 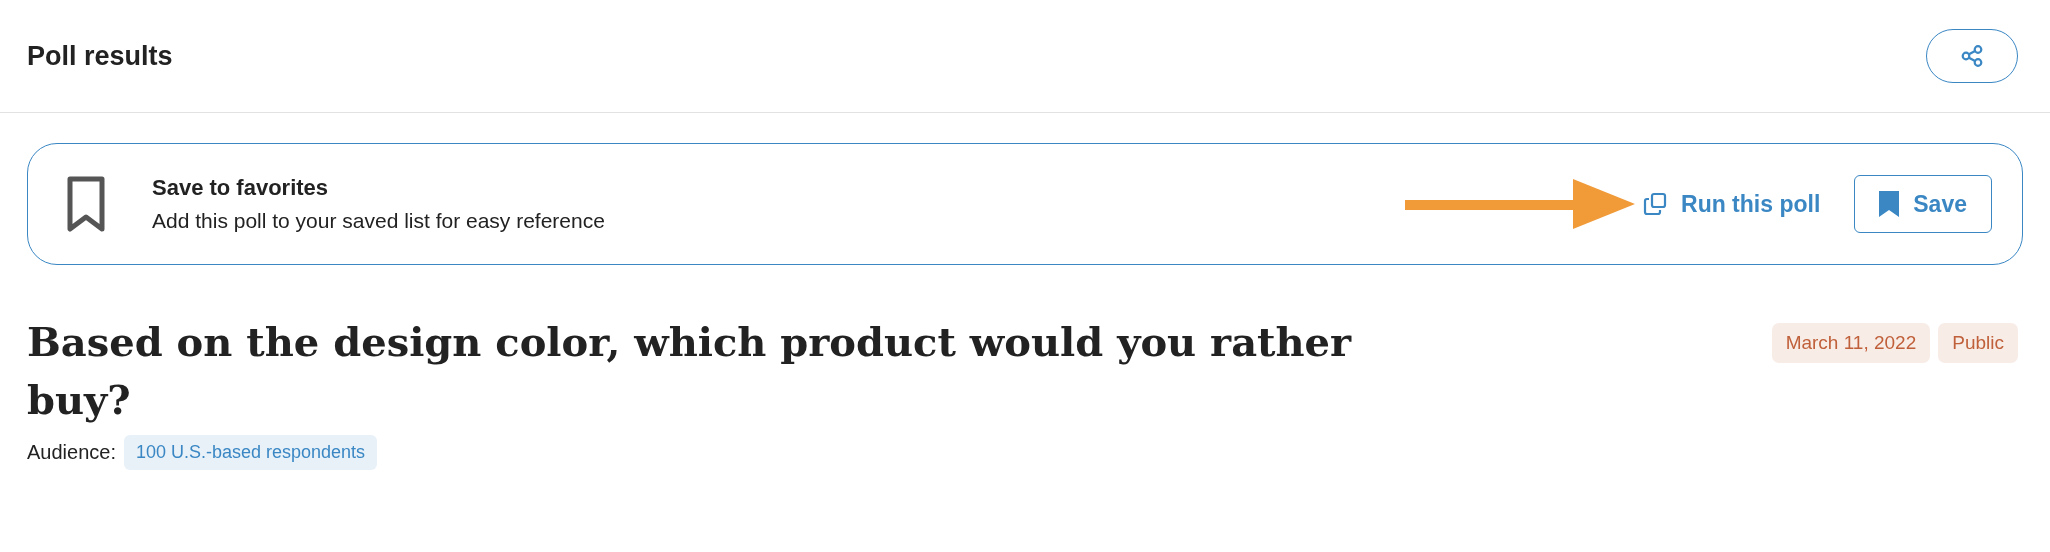 I want to click on copy-icon, so click(x=1655, y=204).